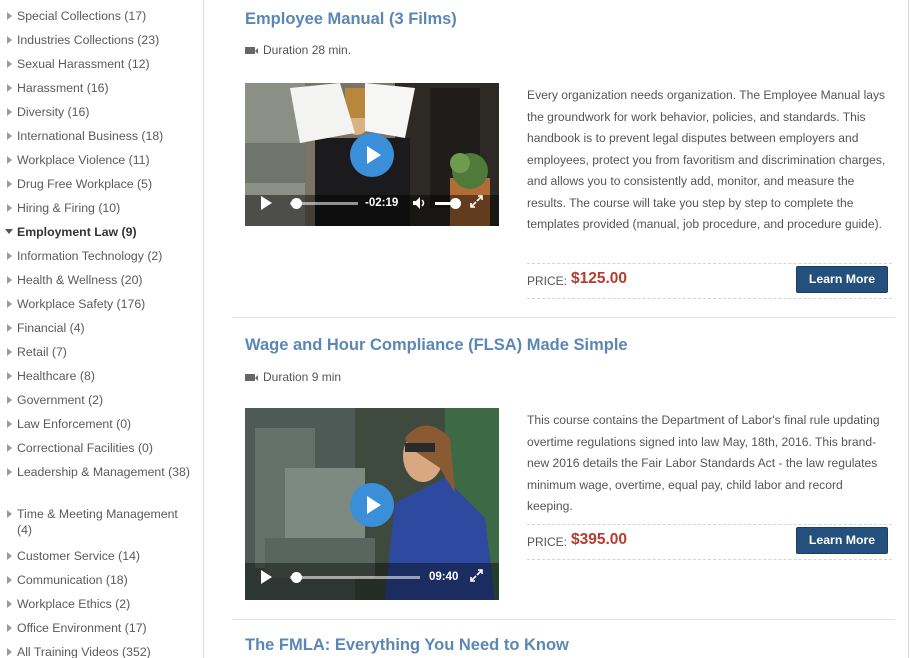  What do you see at coordinates (9, 231) in the screenshot?
I see `caret-down-icon` at bounding box center [9, 231].